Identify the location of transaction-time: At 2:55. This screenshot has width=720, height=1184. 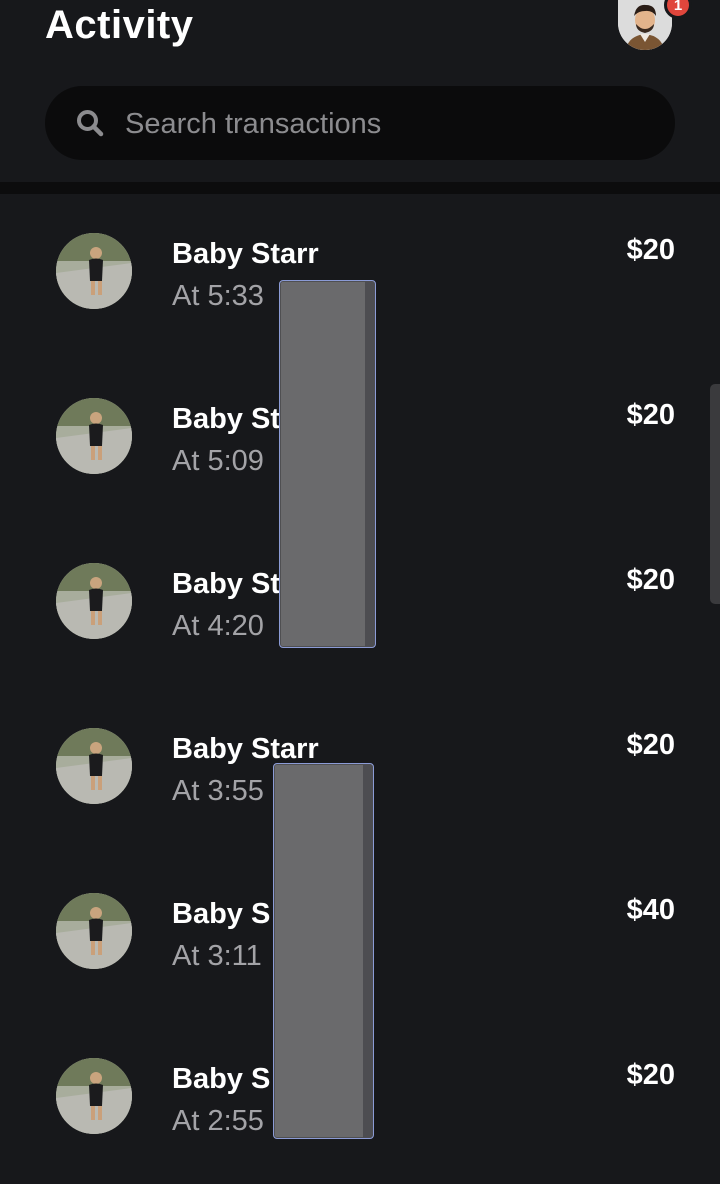
(218, 1121).